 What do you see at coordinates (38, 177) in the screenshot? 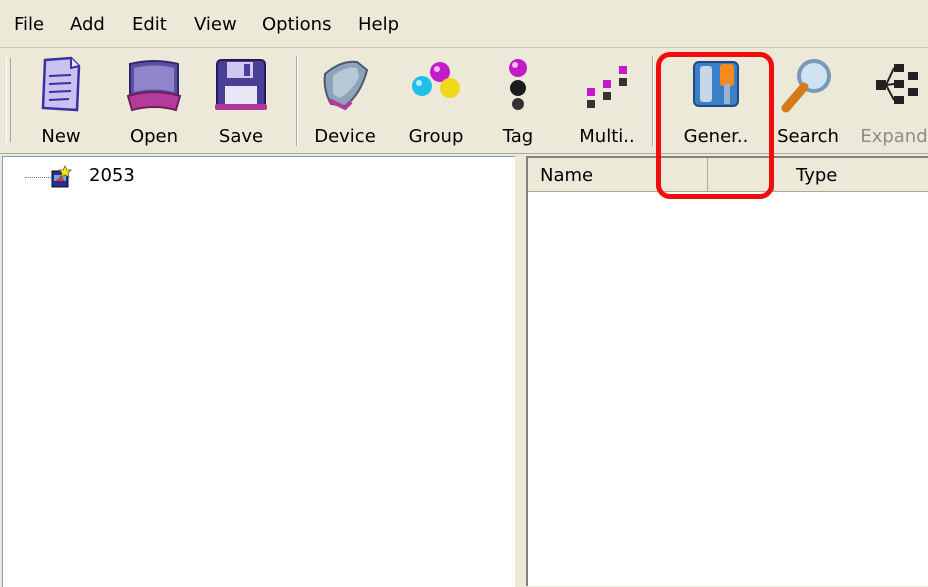
I see `tree-connector` at bounding box center [38, 177].